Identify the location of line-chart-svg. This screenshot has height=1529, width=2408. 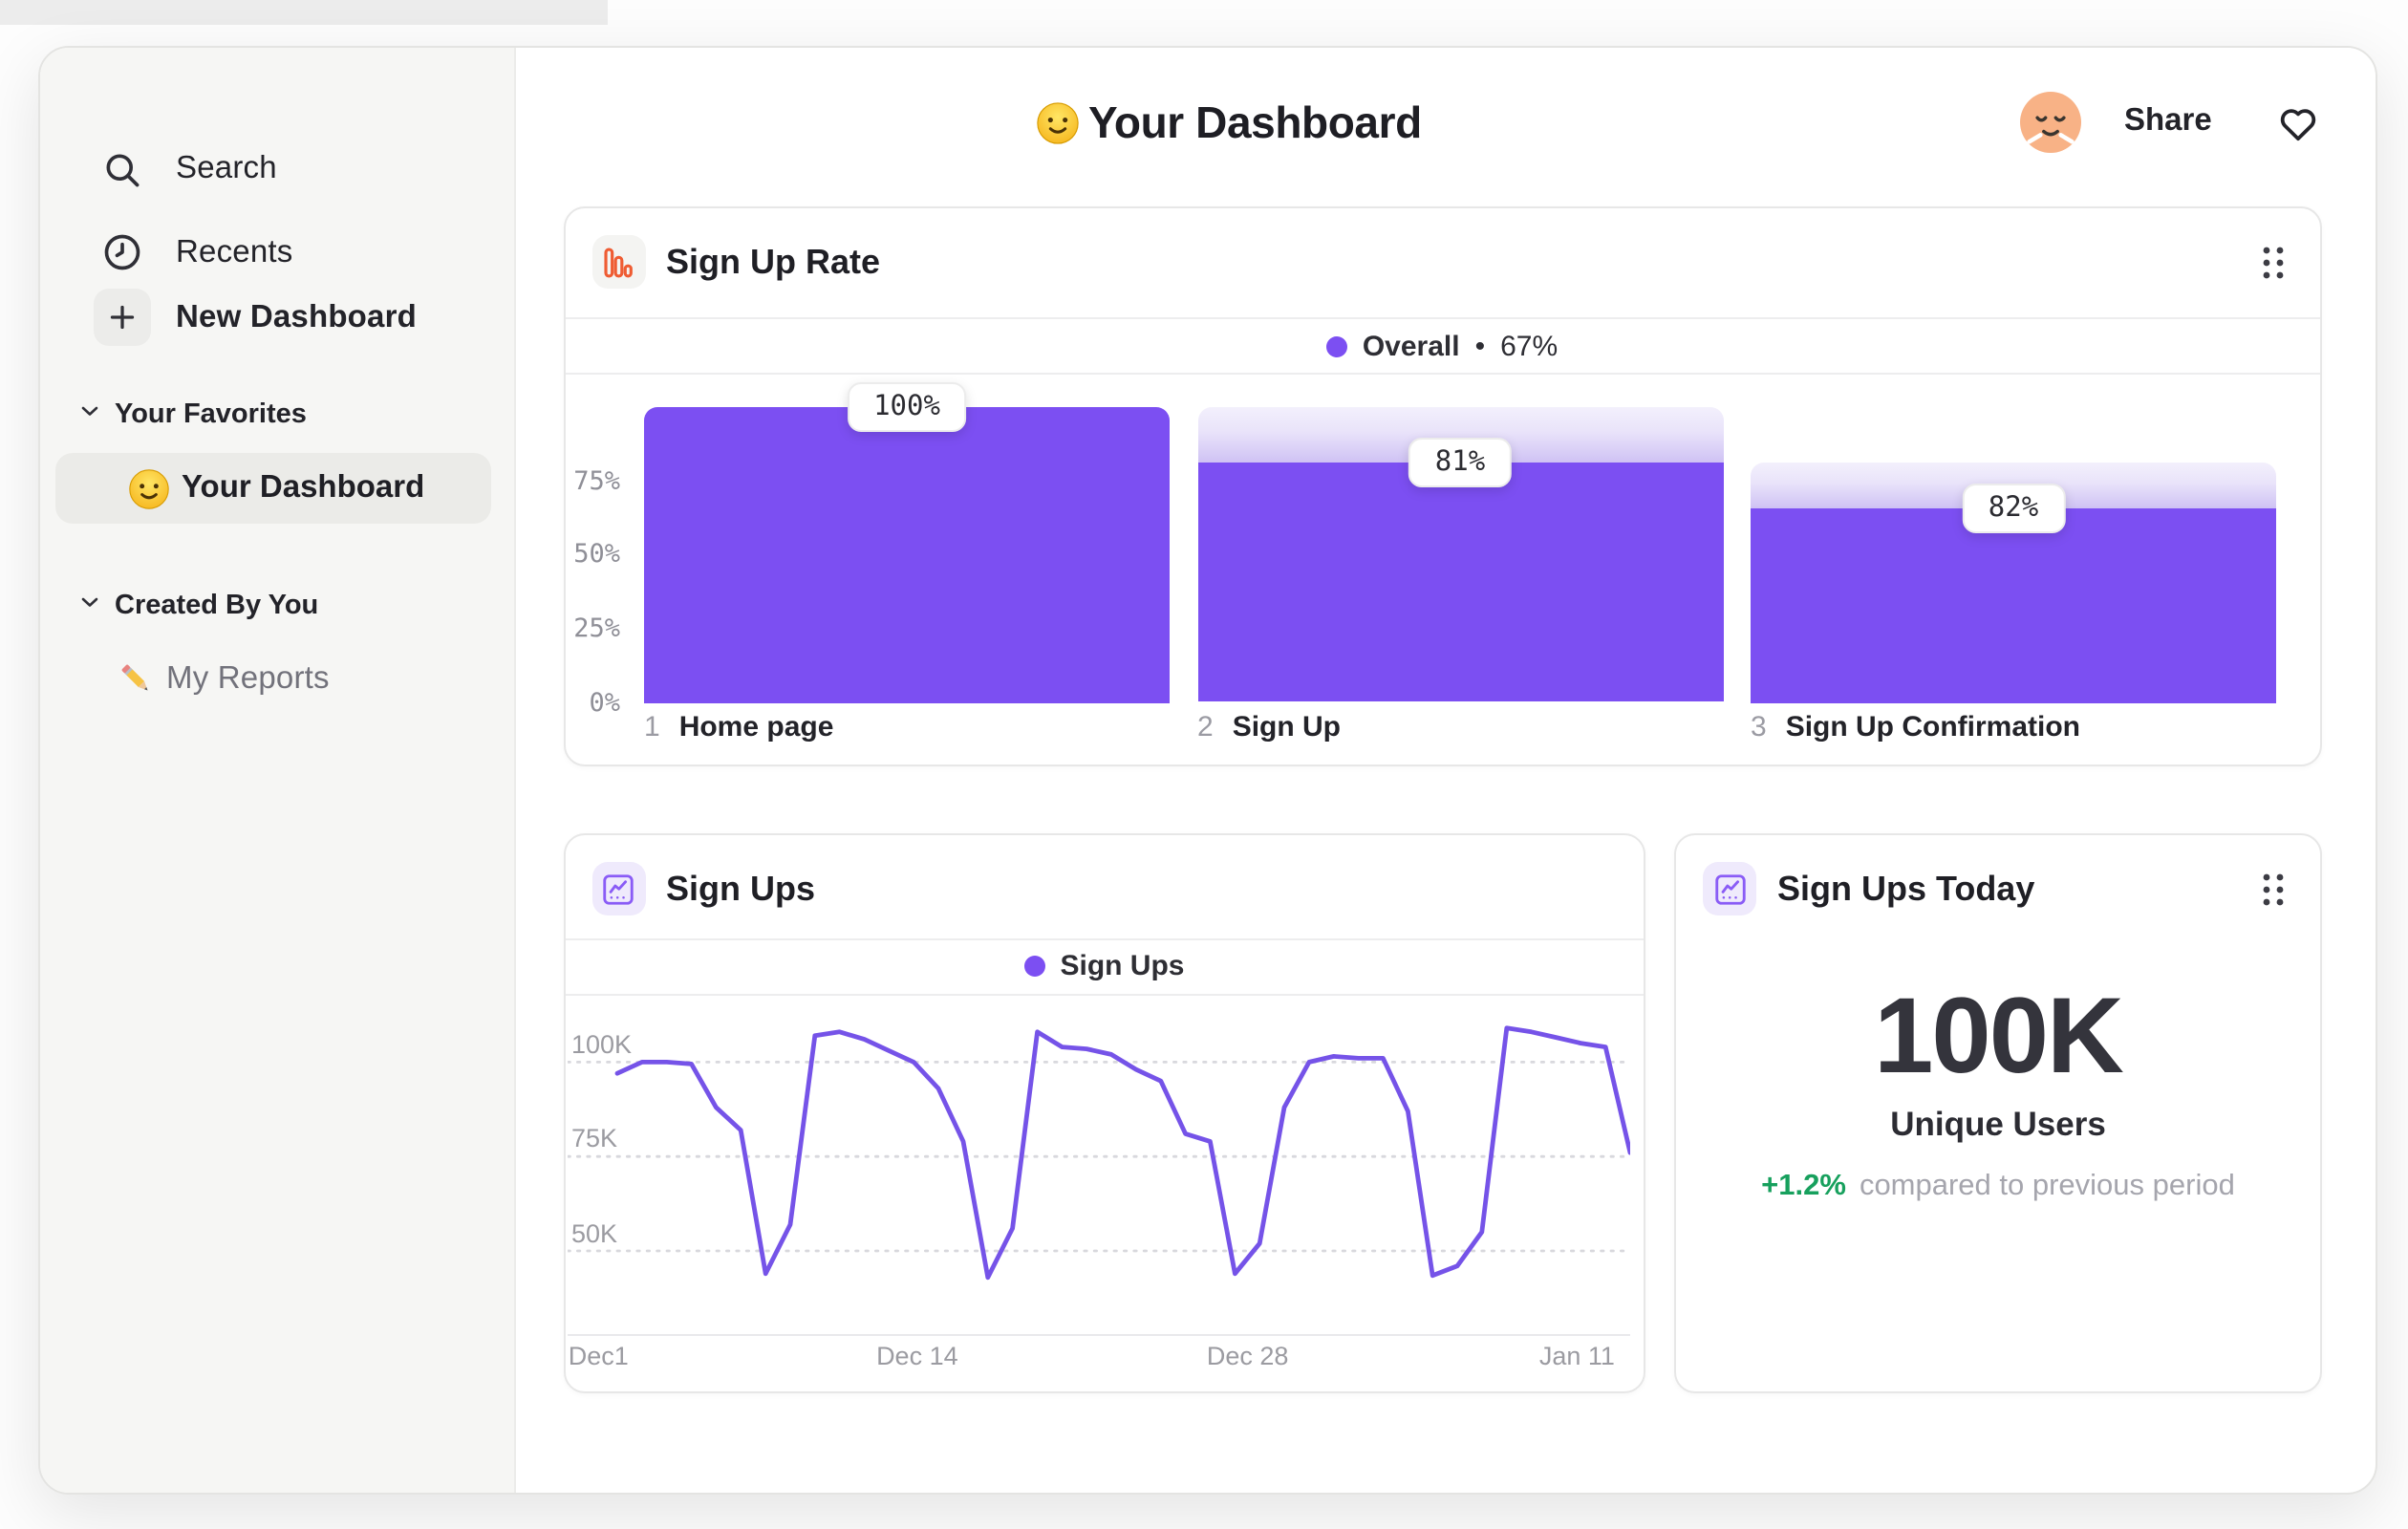
(1099, 1153).